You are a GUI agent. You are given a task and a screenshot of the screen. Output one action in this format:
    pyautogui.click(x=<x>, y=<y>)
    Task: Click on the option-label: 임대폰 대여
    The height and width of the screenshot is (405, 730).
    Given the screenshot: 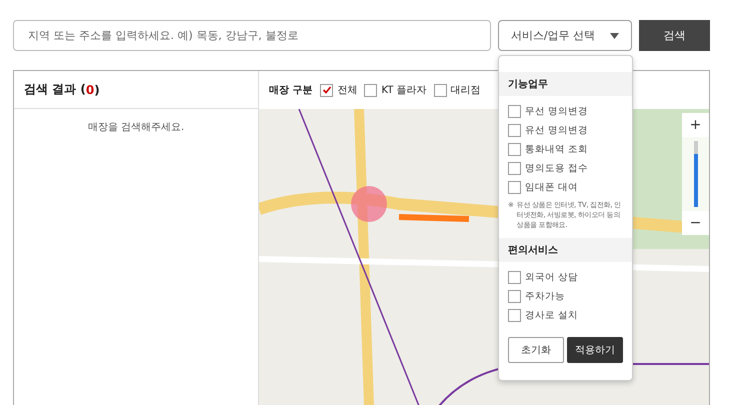 What is the action you would take?
    pyautogui.click(x=551, y=187)
    